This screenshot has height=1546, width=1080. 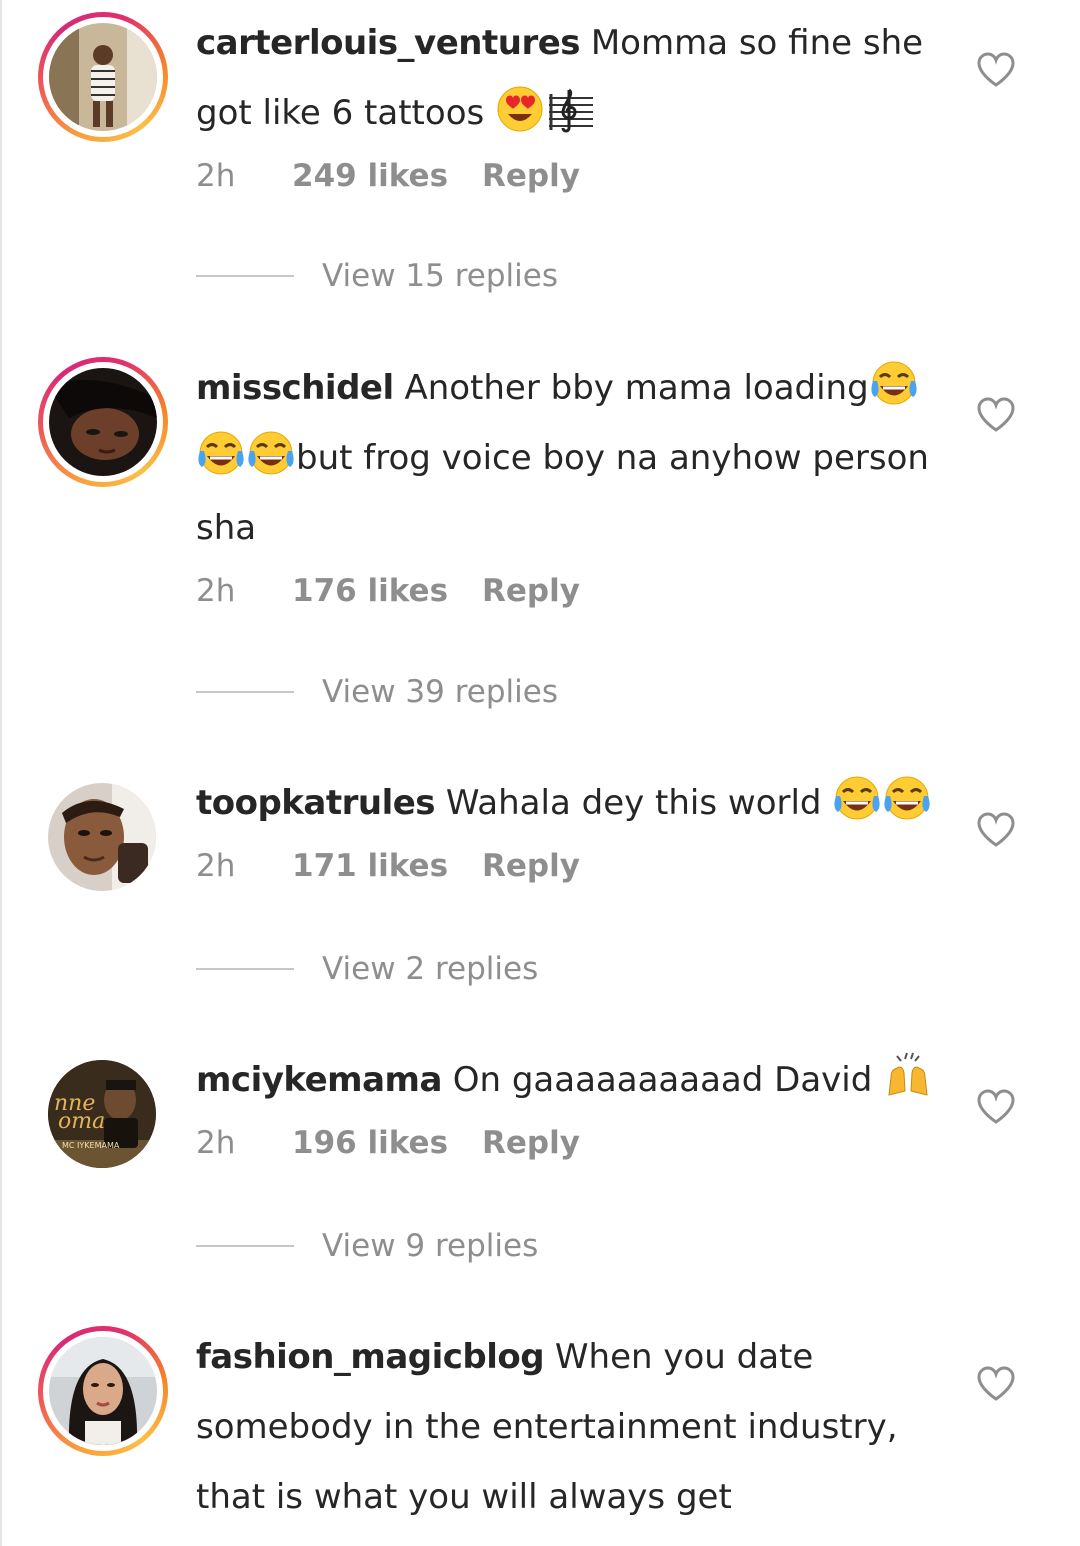 I want to click on profile-photo: nne oma MC IYKEMAMA, so click(x=102, y=1114).